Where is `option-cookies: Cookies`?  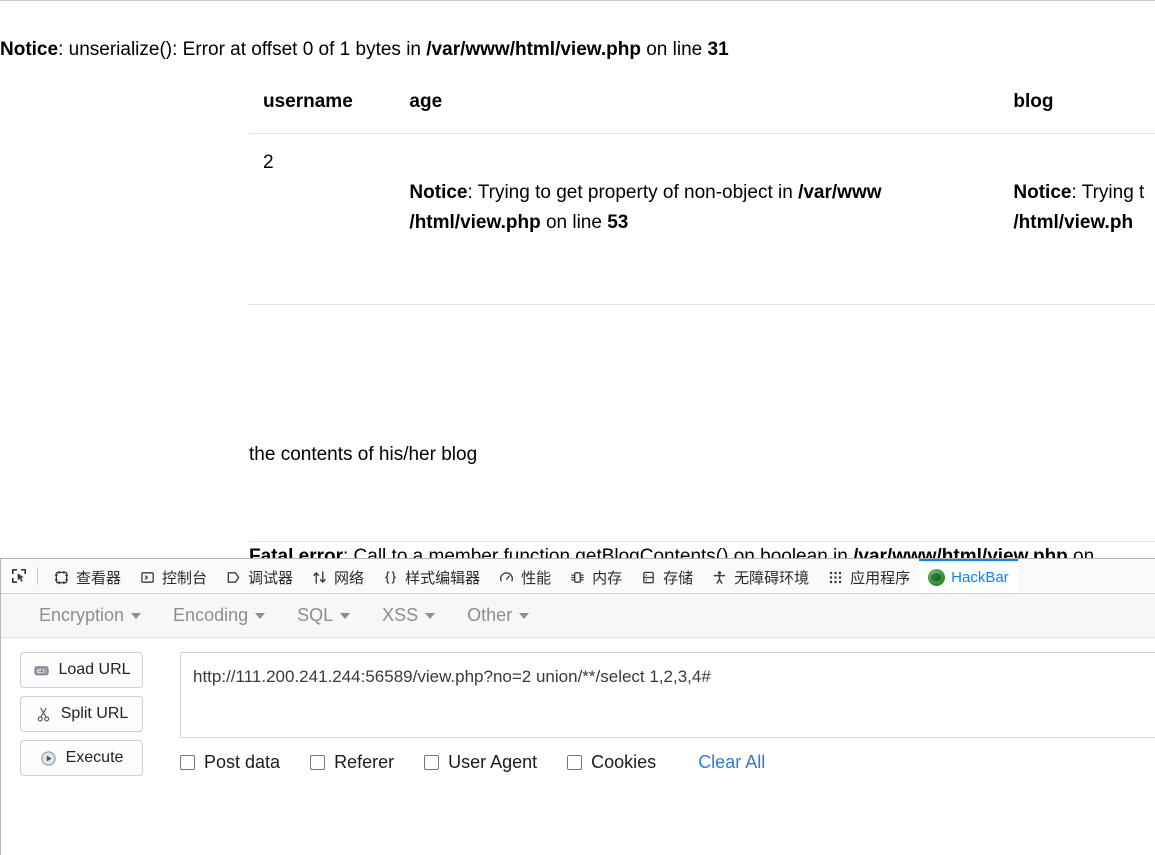
option-cookies: Cookies is located at coordinates (611, 762).